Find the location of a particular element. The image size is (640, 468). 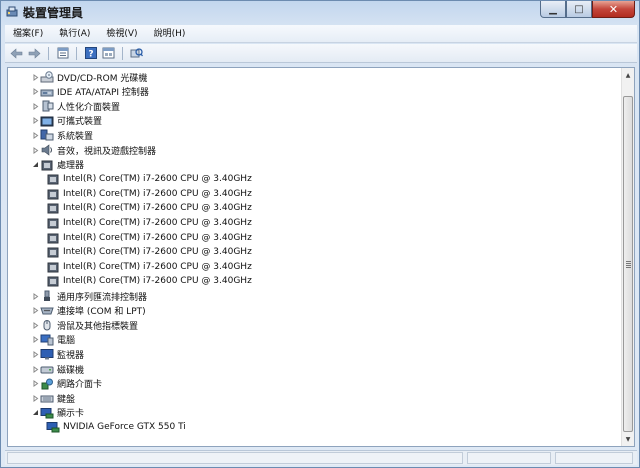

tree-category-row: 顯示卡 is located at coordinates (57, 413).